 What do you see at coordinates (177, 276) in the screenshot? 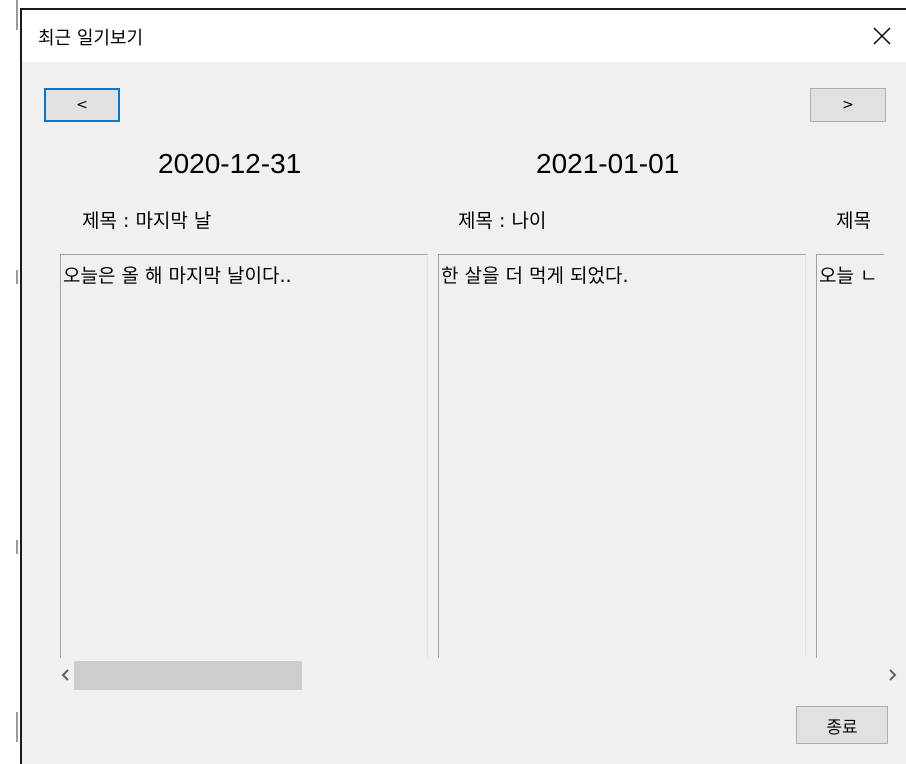
I see `entry-content-text: 오늘은 올 해 마지막 날이다..` at bounding box center [177, 276].